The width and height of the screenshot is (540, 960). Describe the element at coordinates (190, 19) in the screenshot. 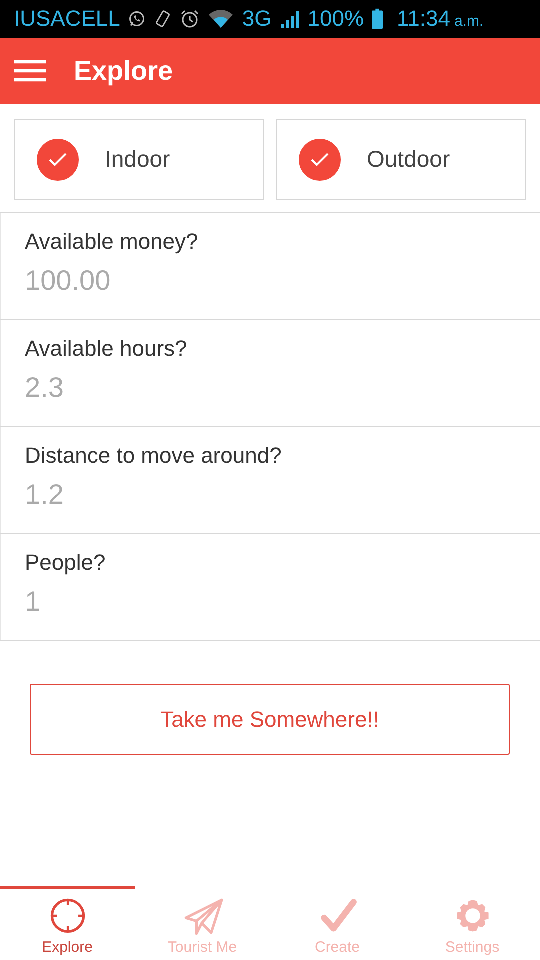

I see `alarm-icon` at that location.